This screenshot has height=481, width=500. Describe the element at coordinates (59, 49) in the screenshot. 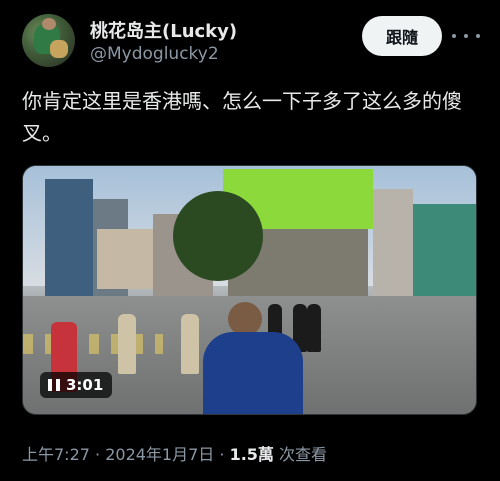

I see `avatar-dog-icon` at that location.